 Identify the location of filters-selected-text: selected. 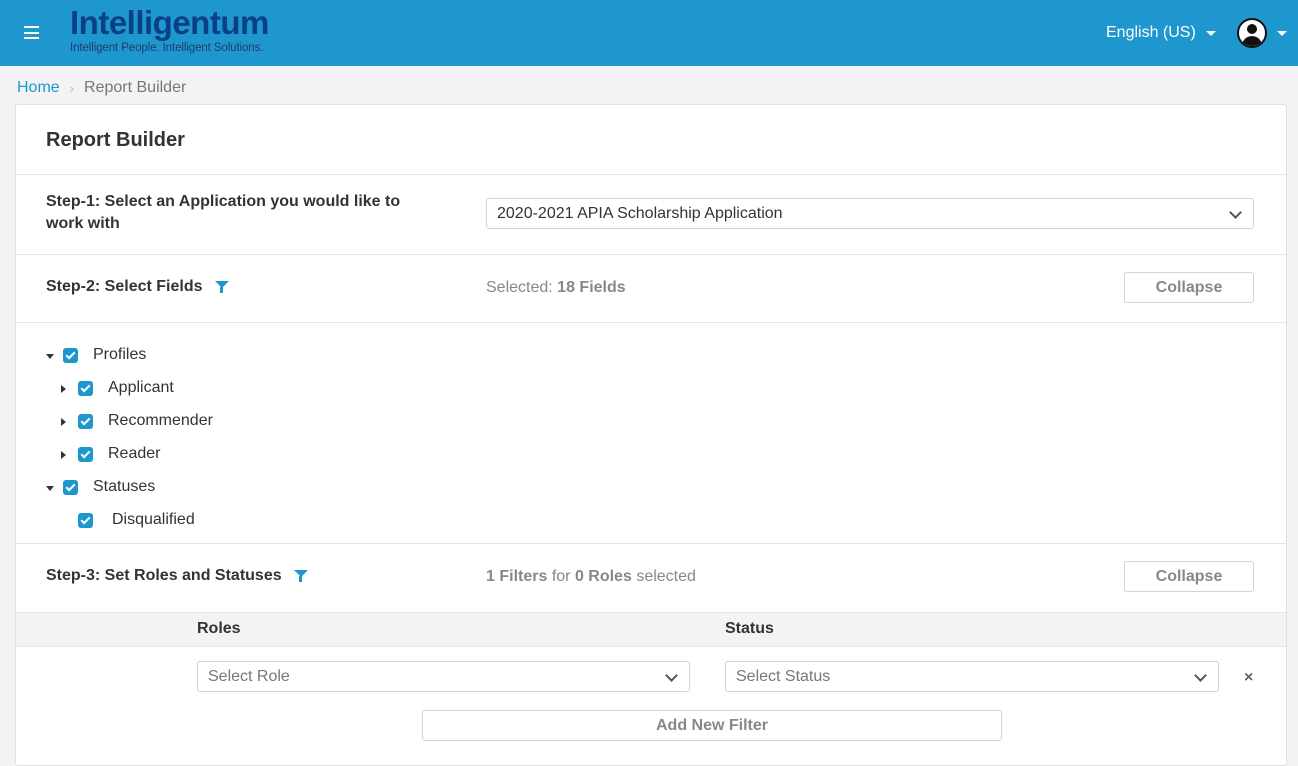
(666, 576).